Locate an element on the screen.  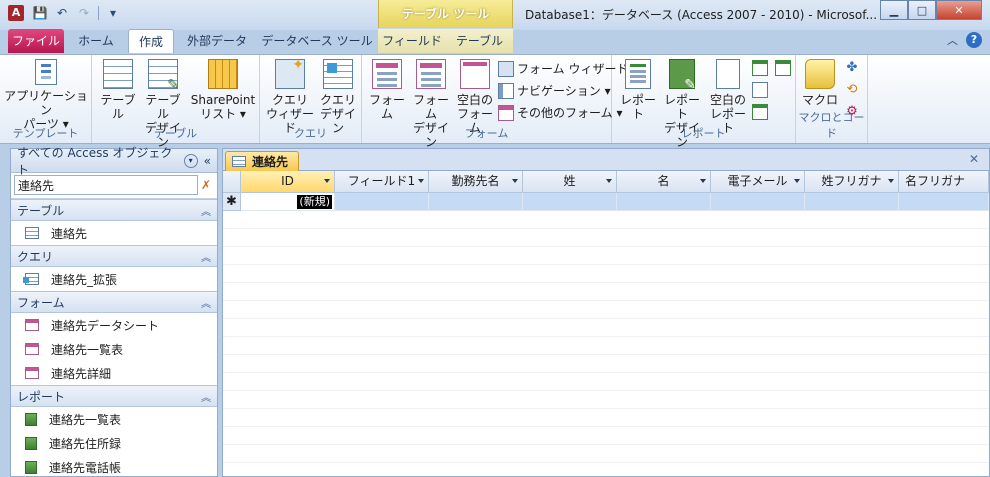
column-header: 姓フリガナ is located at coordinates (852, 182).